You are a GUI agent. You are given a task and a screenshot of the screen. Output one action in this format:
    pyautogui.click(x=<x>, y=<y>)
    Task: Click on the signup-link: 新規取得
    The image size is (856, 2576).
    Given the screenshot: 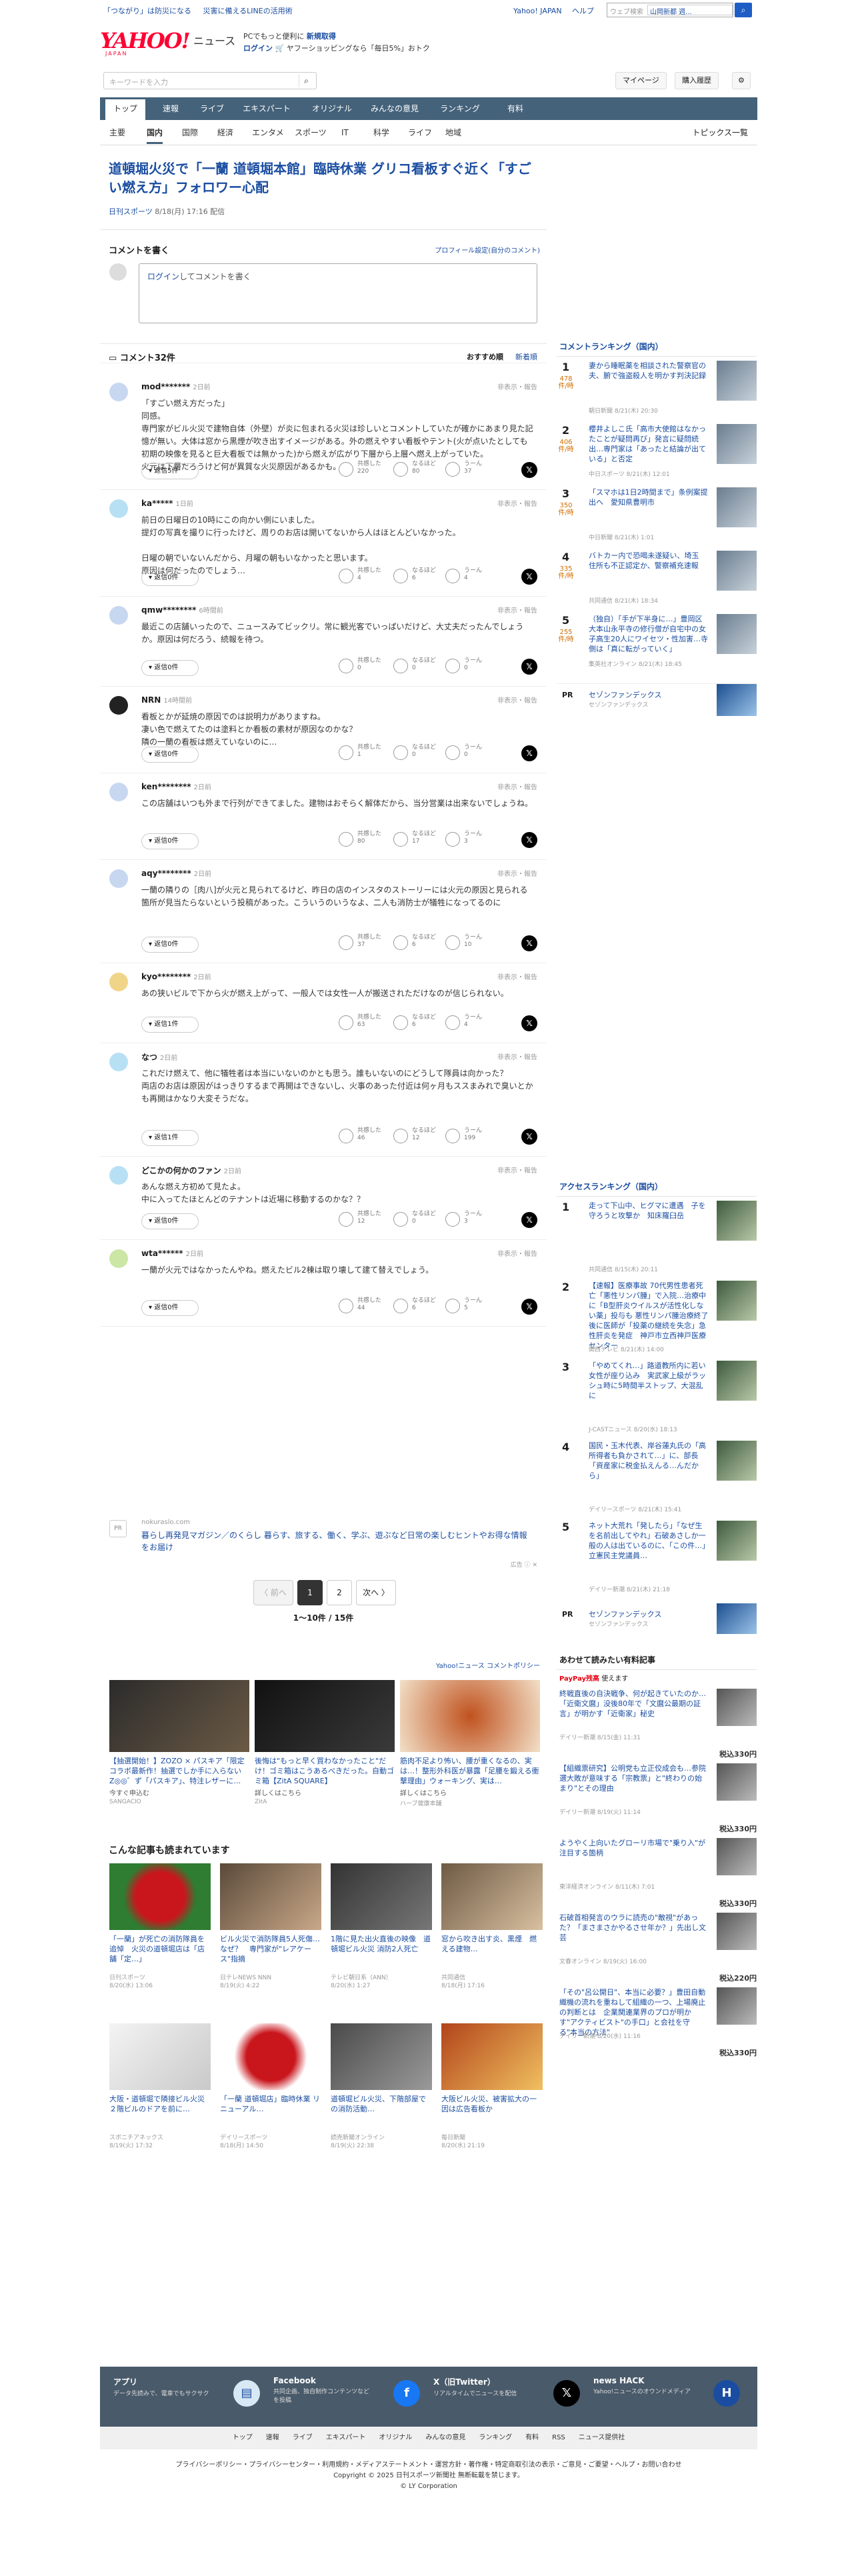 What is the action you would take?
    pyautogui.click(x=321, y=36)
    